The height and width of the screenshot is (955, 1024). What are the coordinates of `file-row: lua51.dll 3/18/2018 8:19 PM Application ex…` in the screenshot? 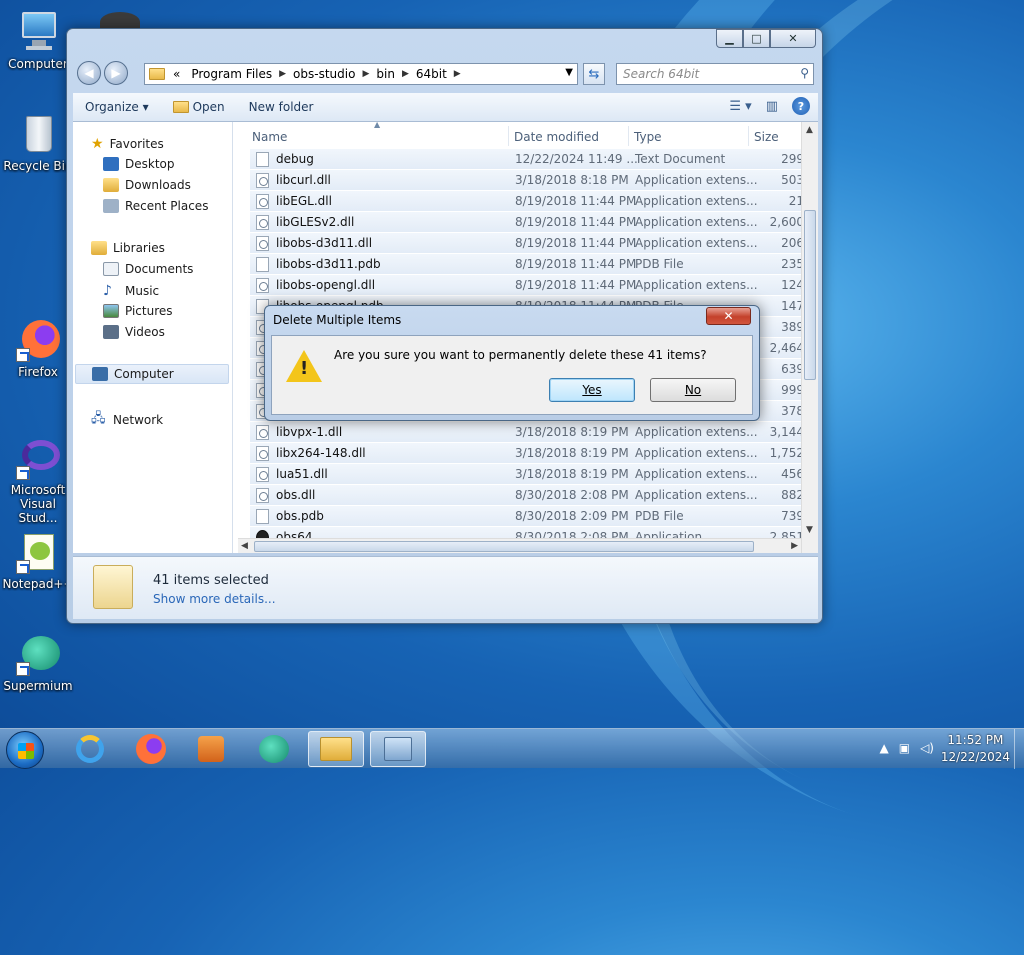 It's located at (530, 473).